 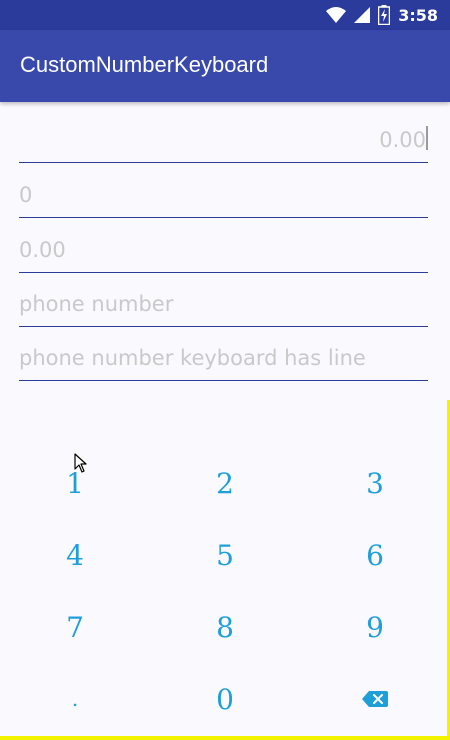 What do you see at coordinates (223, 246) in the screenshot?
I see `decimal-input: 0.00` at bounding box center [223, 246].